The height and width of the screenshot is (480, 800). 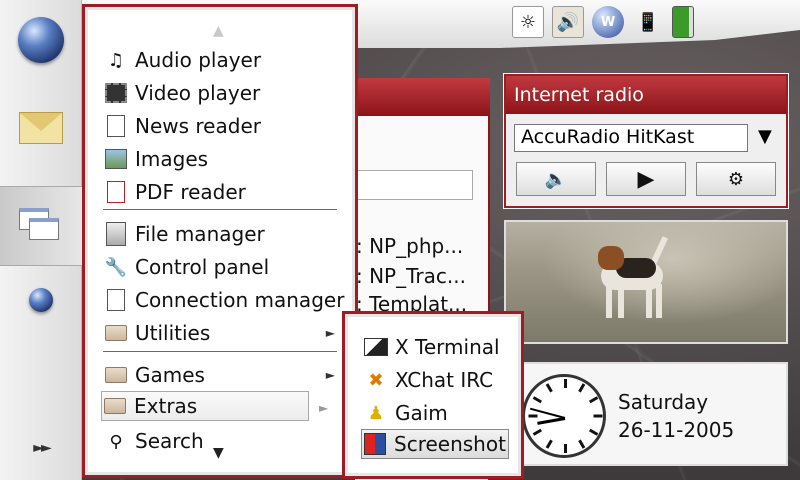 What do you see at coordinates (172, 159) in the screenshot?
I see `menu-item-label: Images` at bounding box center [172, 159].